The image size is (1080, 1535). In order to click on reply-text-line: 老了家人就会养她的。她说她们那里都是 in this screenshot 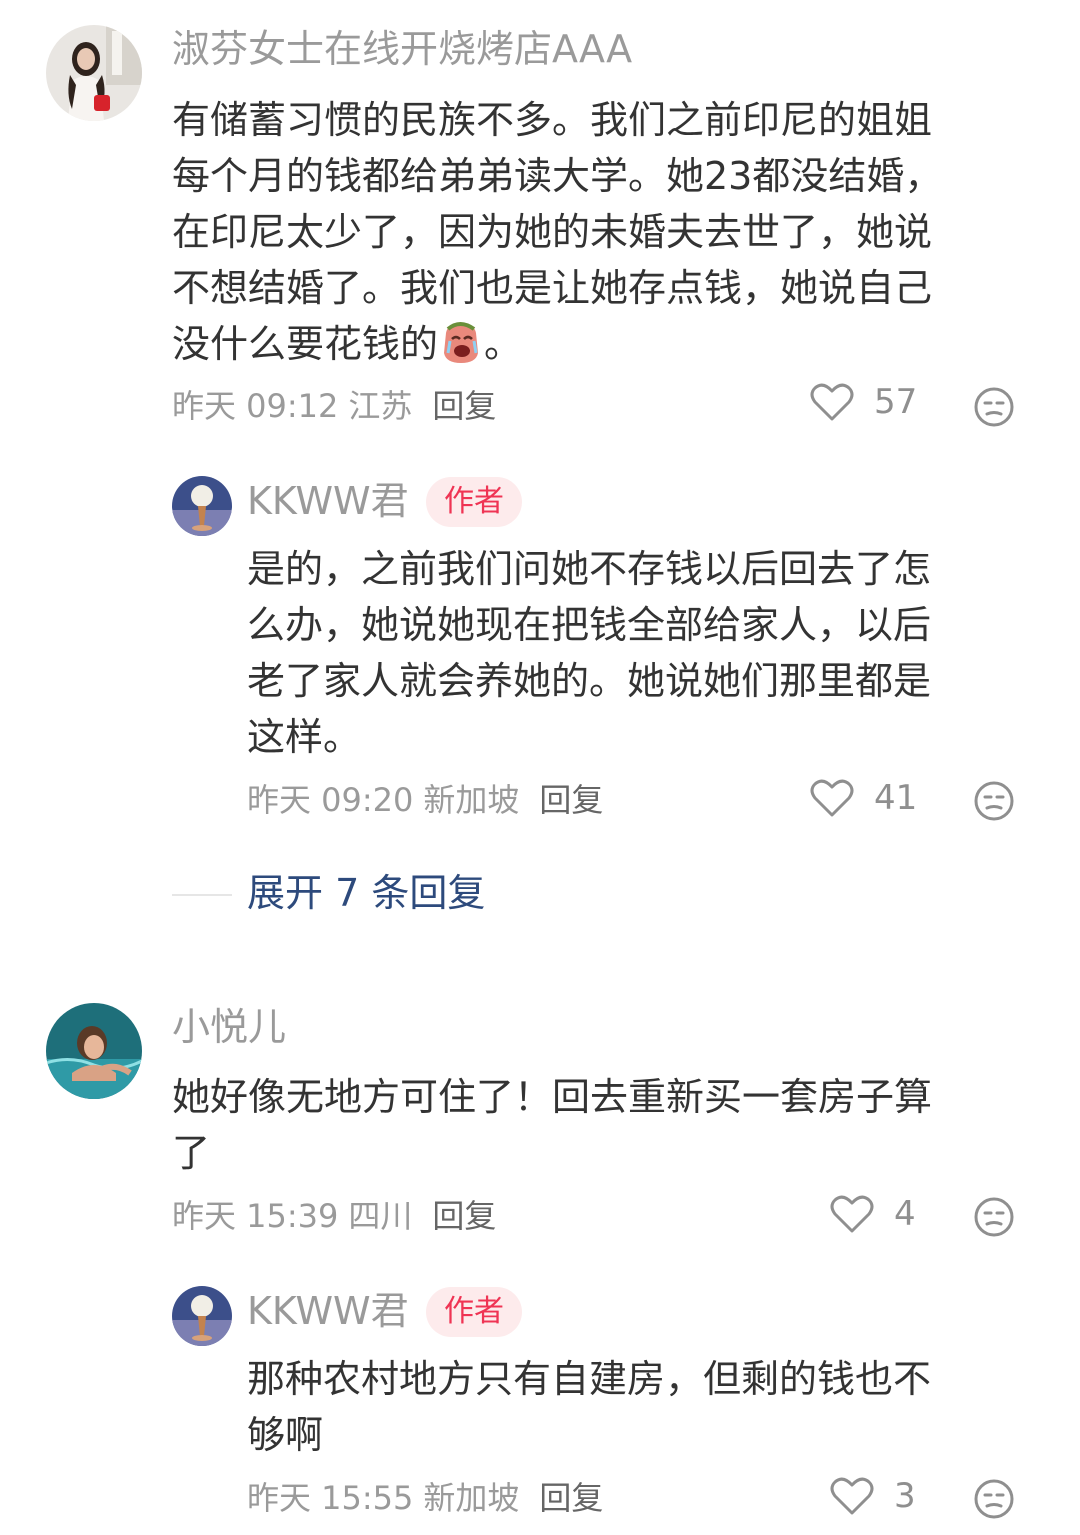, I will do `click(589, 681)`.